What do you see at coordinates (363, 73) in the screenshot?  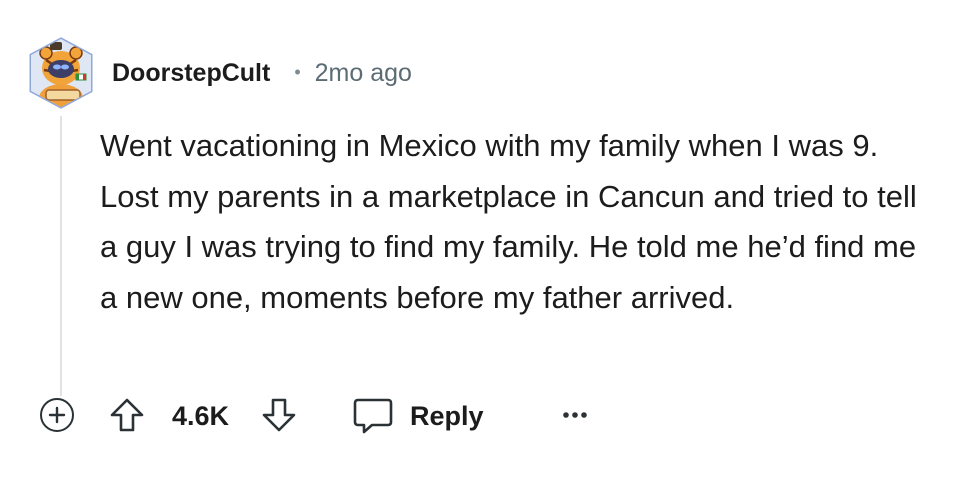 I see `timestamp: 2mo ago` at bounding box center [363, 73].